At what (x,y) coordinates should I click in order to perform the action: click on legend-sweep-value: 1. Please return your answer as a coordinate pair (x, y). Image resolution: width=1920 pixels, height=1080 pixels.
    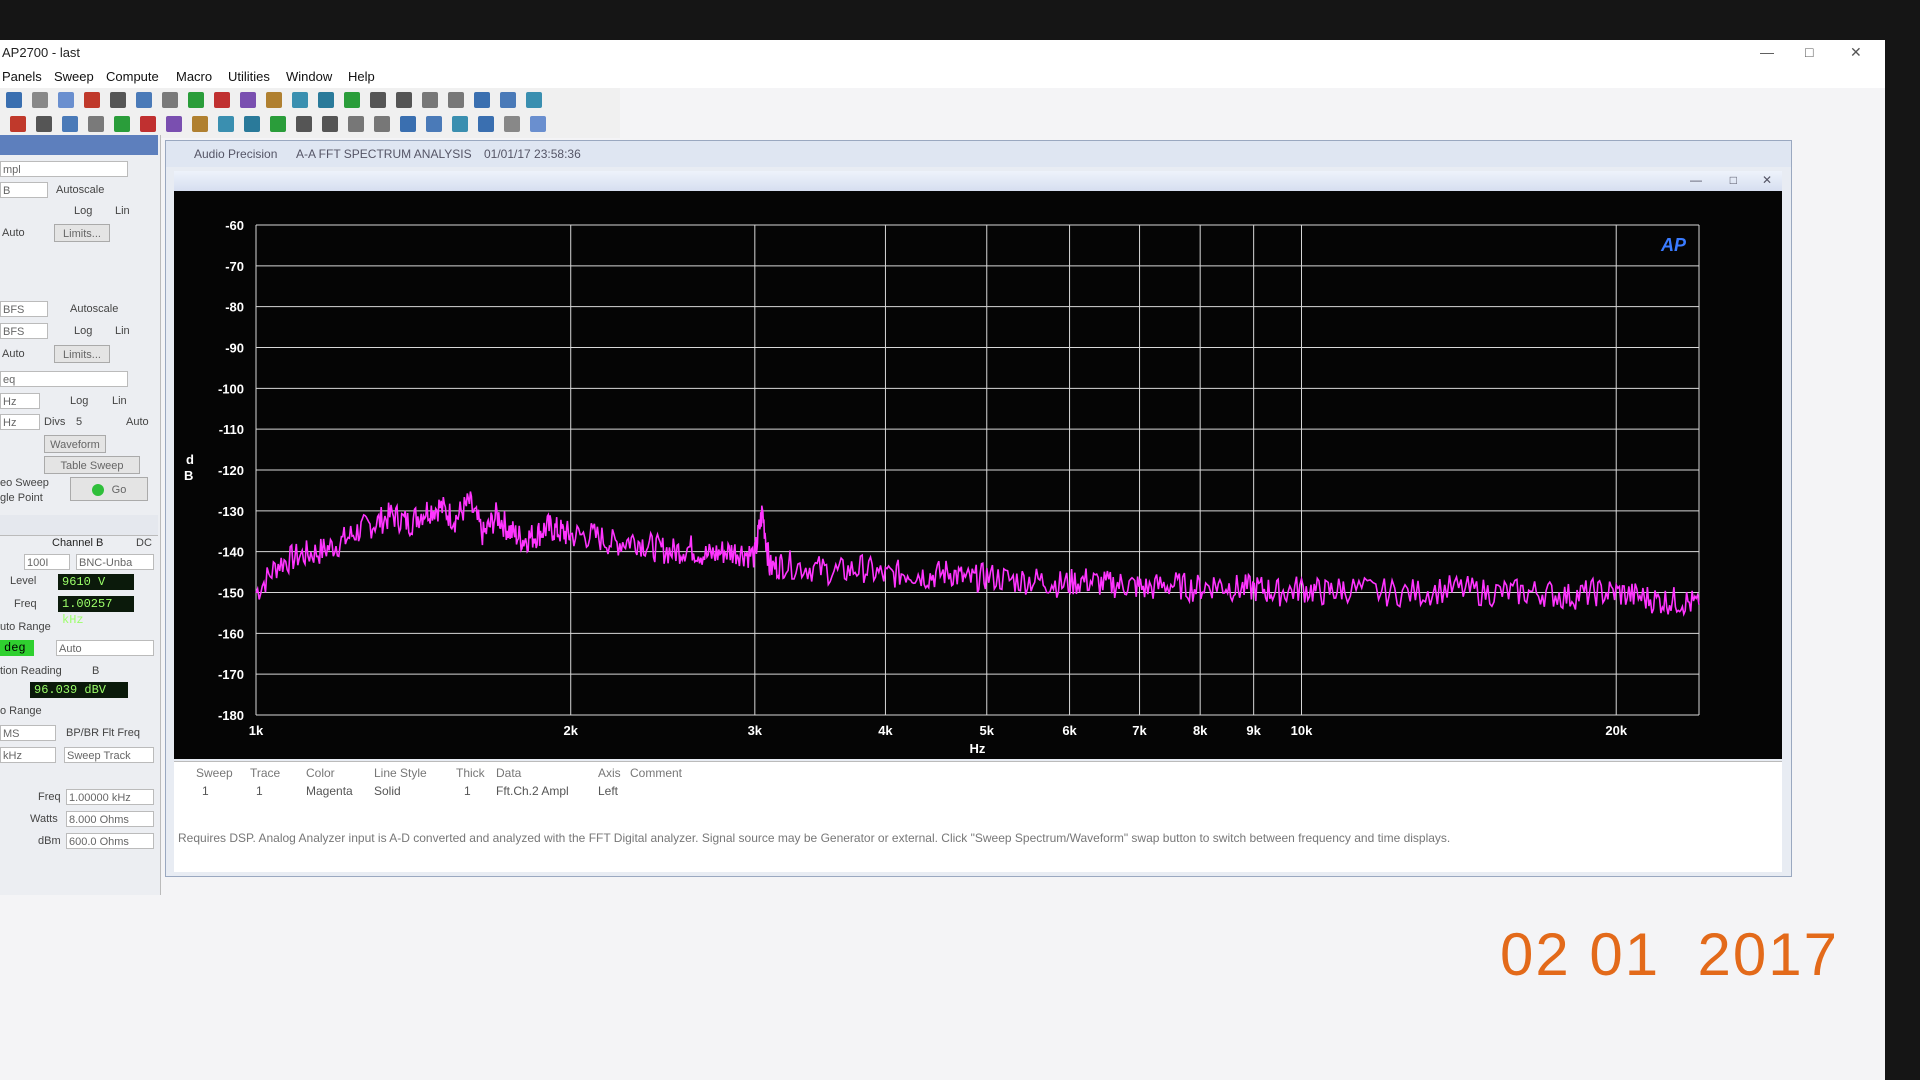
    Looking at the image, I should click on (205, 791).